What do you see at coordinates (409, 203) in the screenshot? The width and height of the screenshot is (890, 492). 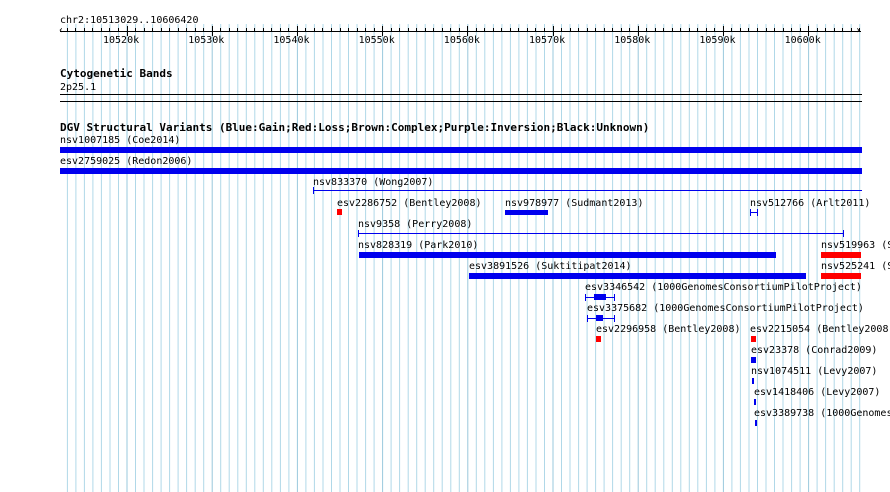 I see `feature-label: esv2286752 (Bentley2008)` at bounding box center [409, 203].